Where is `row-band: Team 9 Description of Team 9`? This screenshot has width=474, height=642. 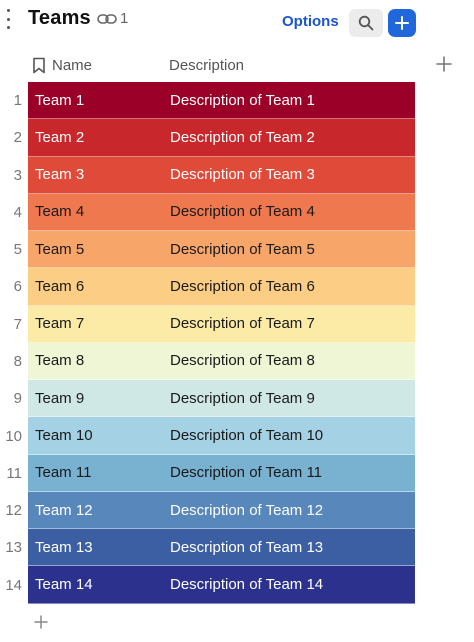
row-band: Team 9 Description of Team 9 is located at coordinates (221, 399).